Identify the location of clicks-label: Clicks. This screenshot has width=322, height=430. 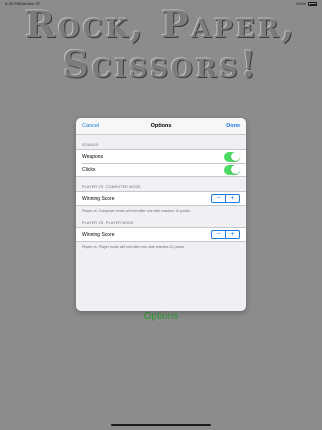
(89, 169).